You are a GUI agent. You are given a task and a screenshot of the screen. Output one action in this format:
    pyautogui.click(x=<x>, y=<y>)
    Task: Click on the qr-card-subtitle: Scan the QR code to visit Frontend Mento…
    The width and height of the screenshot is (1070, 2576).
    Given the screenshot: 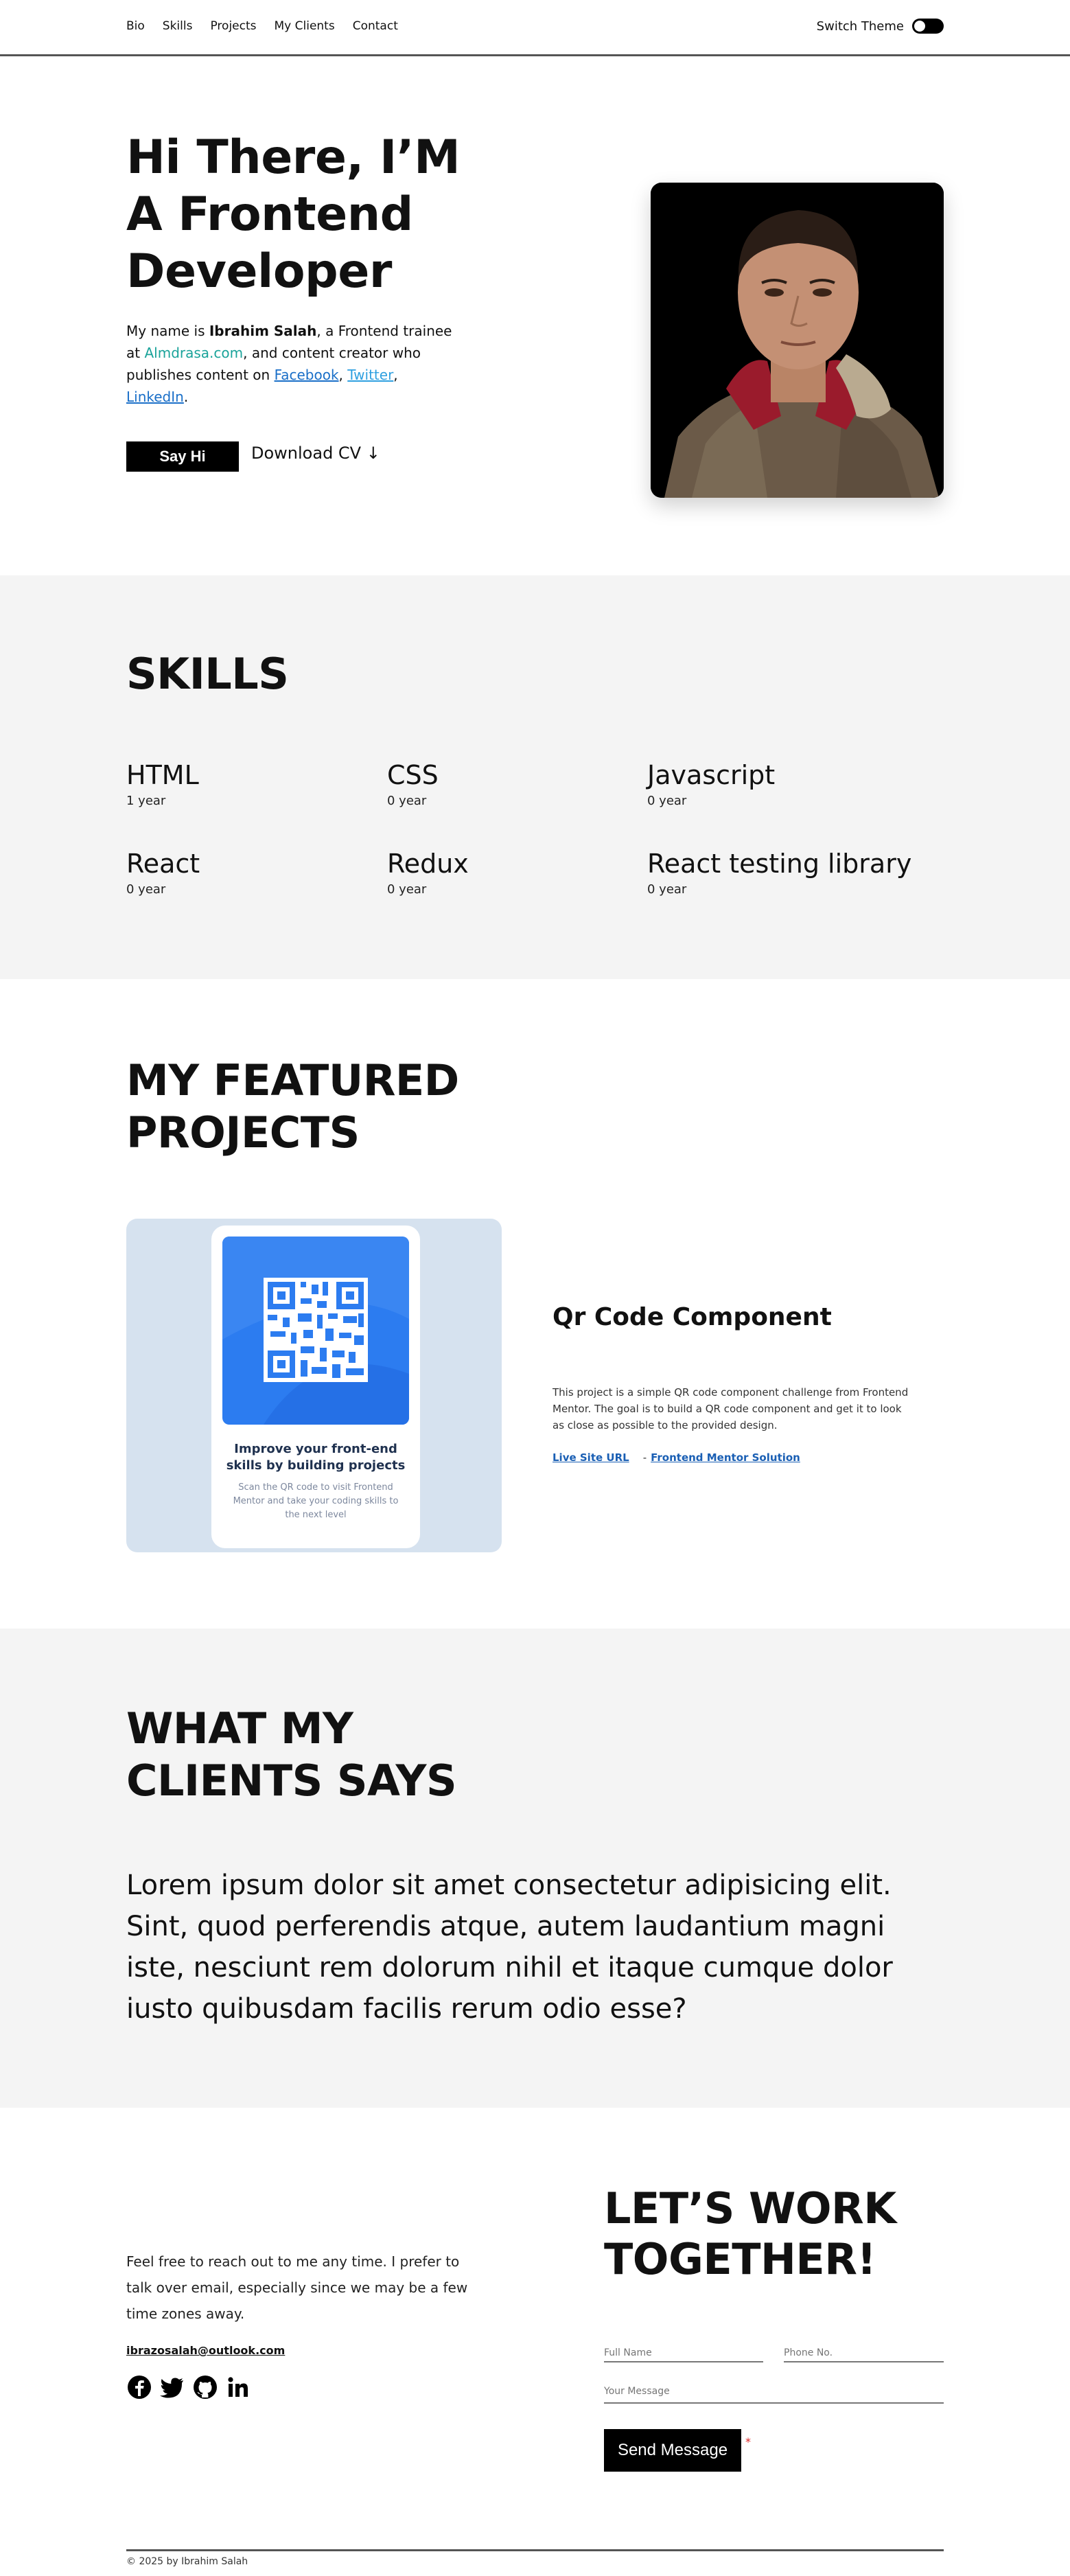 What is the action you would take?
    pyautogui.click(x=316, y=1501)
    